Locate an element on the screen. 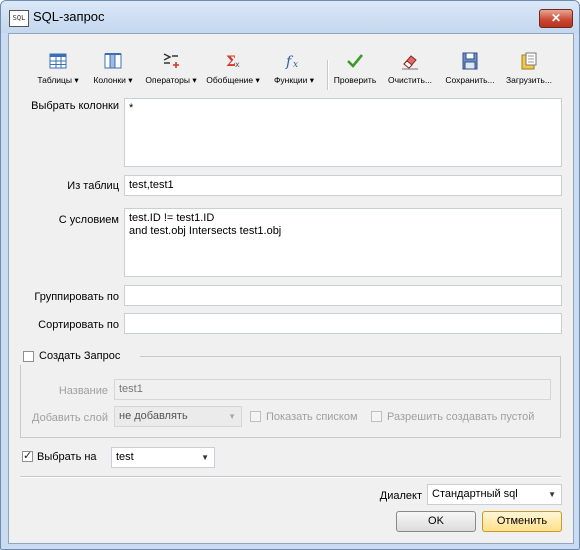 The width and height of the screenshot is (580, 550). operators-label: Операторы ▾ is located at coordinates (171, 80).